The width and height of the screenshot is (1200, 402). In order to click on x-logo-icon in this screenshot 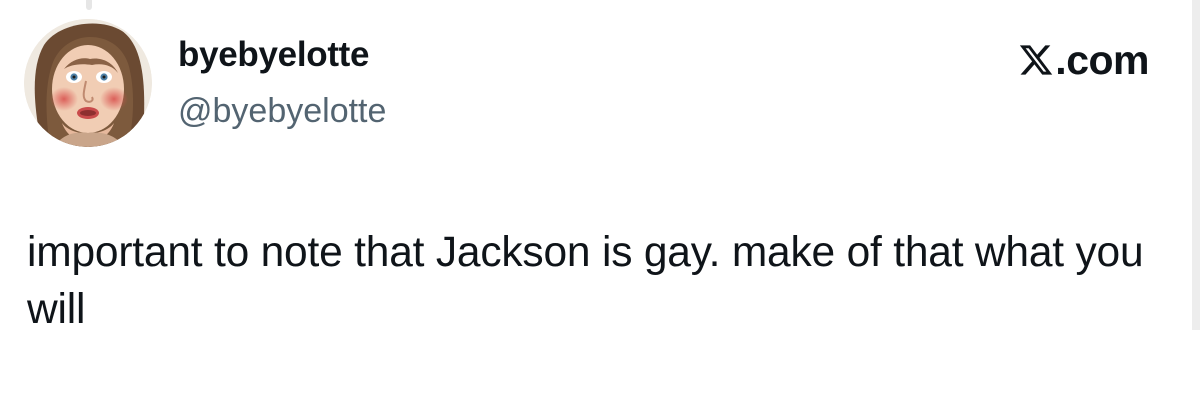, I will do `click(1036, 60)`.